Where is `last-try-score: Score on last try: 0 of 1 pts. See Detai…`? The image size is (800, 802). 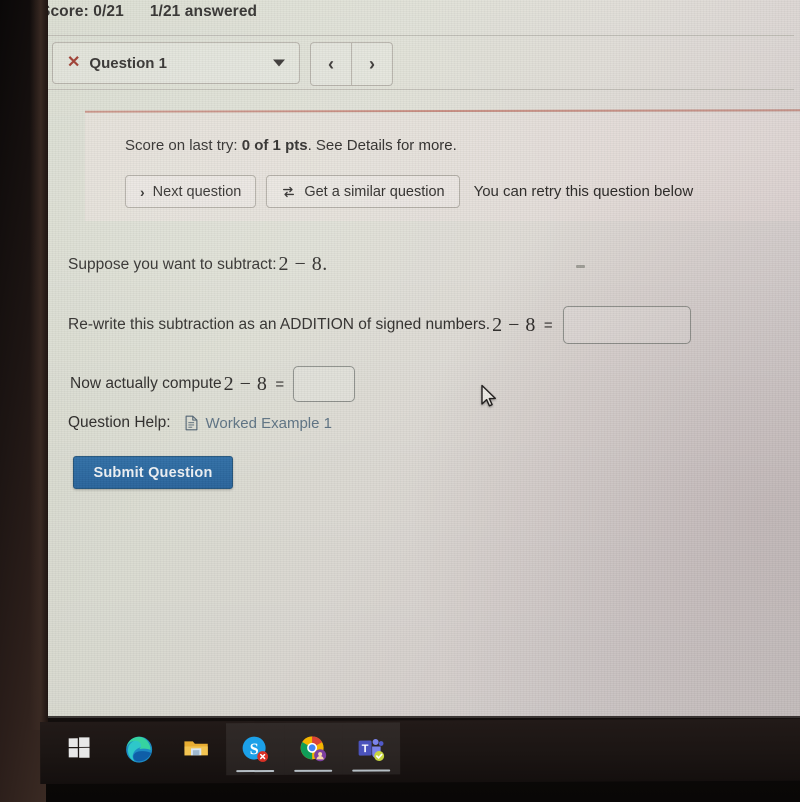
last-try-score: Score on last try: 0 of 1 pts. See Detai… is located at coordinates (291, 145).